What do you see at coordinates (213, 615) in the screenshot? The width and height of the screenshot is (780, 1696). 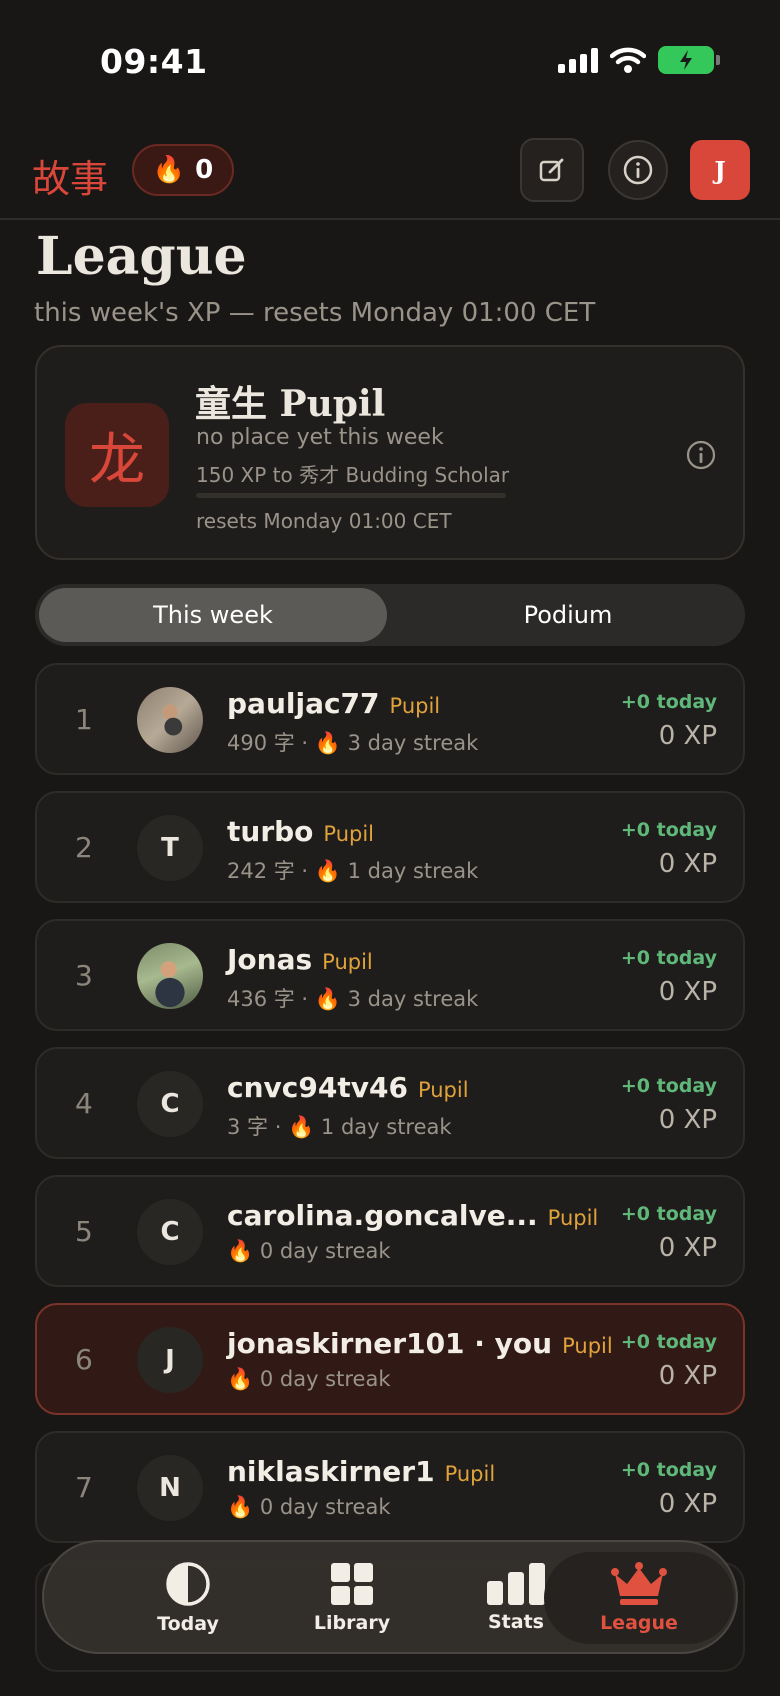 I see `tab-this-week: This week` at bounding box center [213, 615].